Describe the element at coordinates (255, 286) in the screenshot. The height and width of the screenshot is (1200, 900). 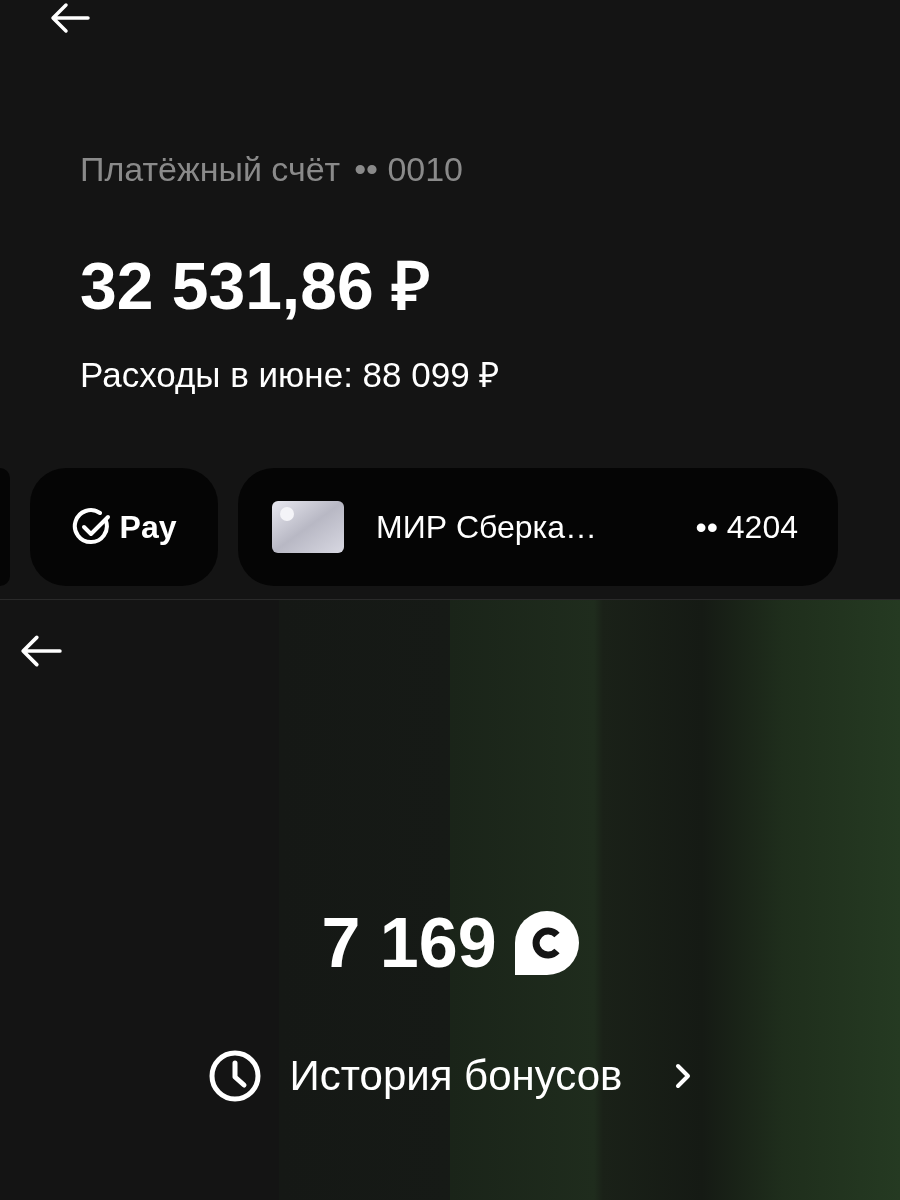
I see `account-balance: 32 531,86 ₽` at that location.